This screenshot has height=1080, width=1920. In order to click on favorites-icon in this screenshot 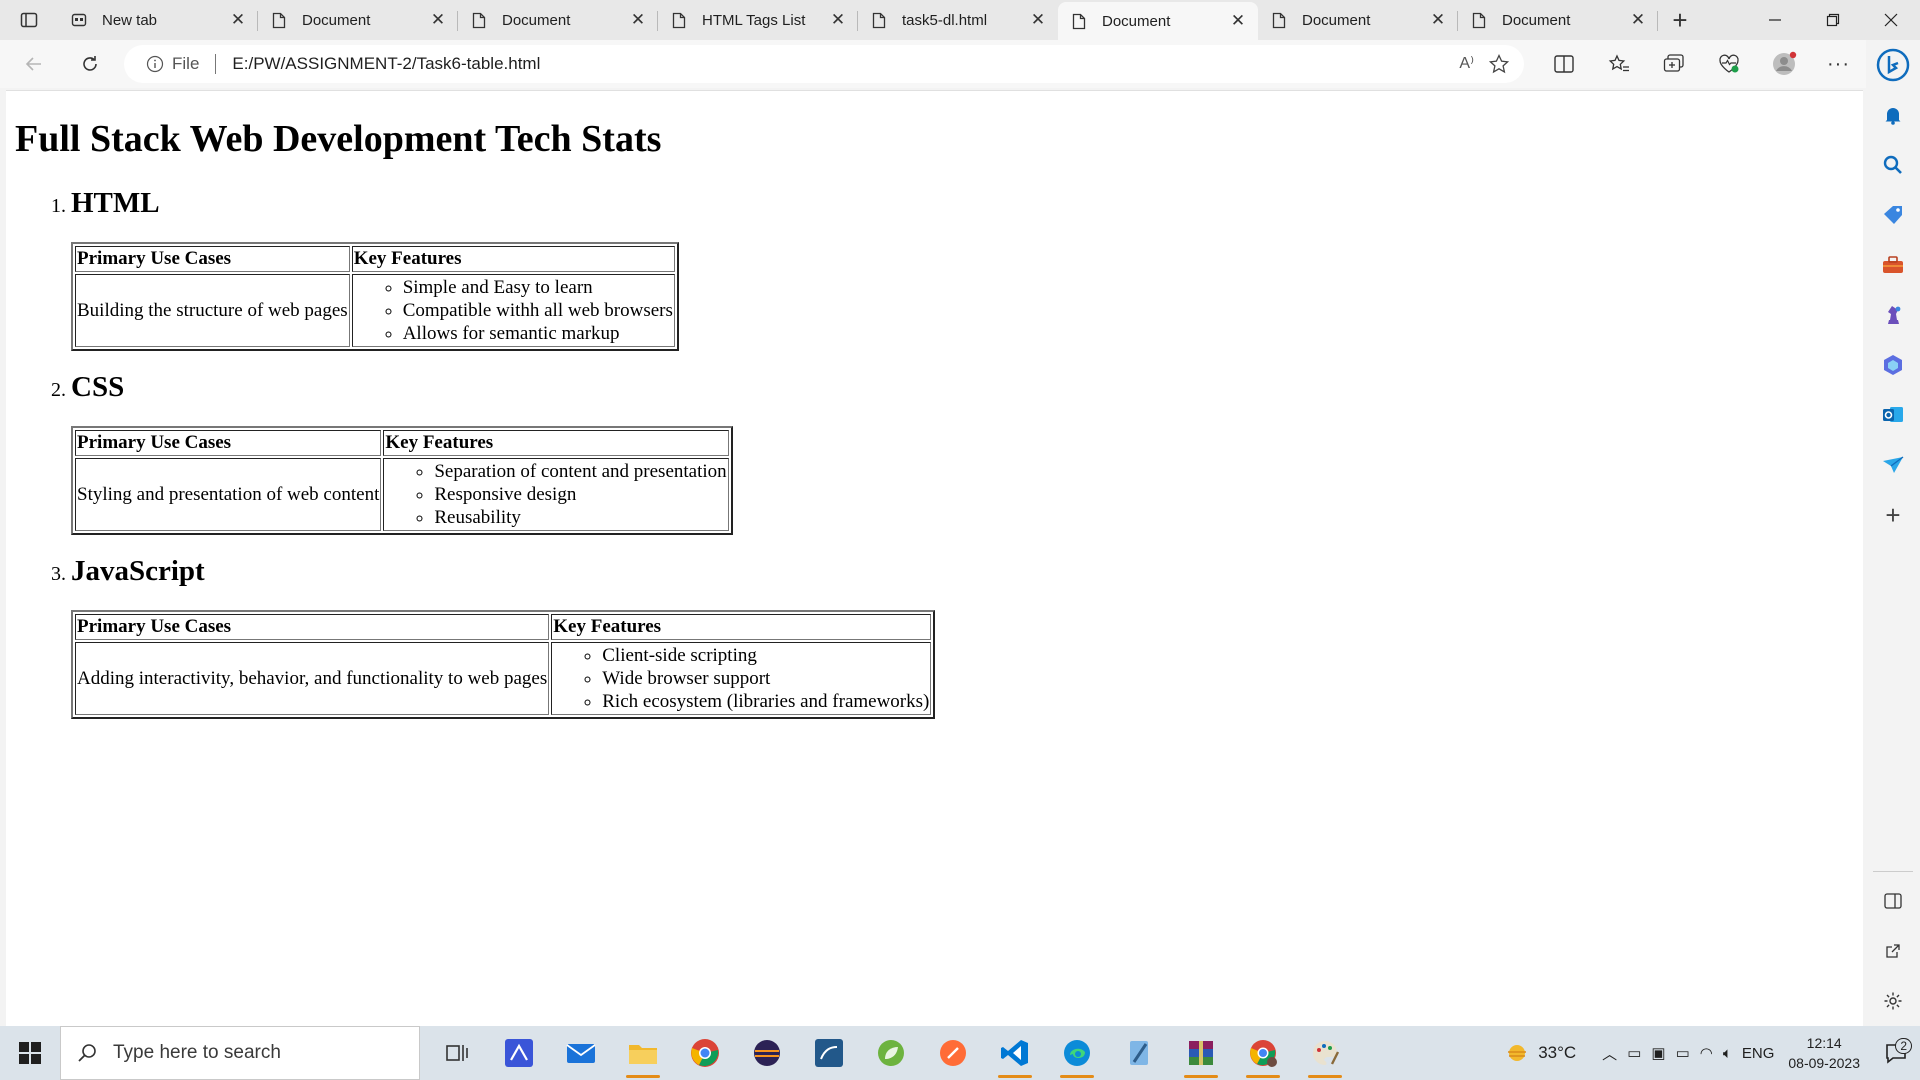, I will do `click(1618, 63)`.